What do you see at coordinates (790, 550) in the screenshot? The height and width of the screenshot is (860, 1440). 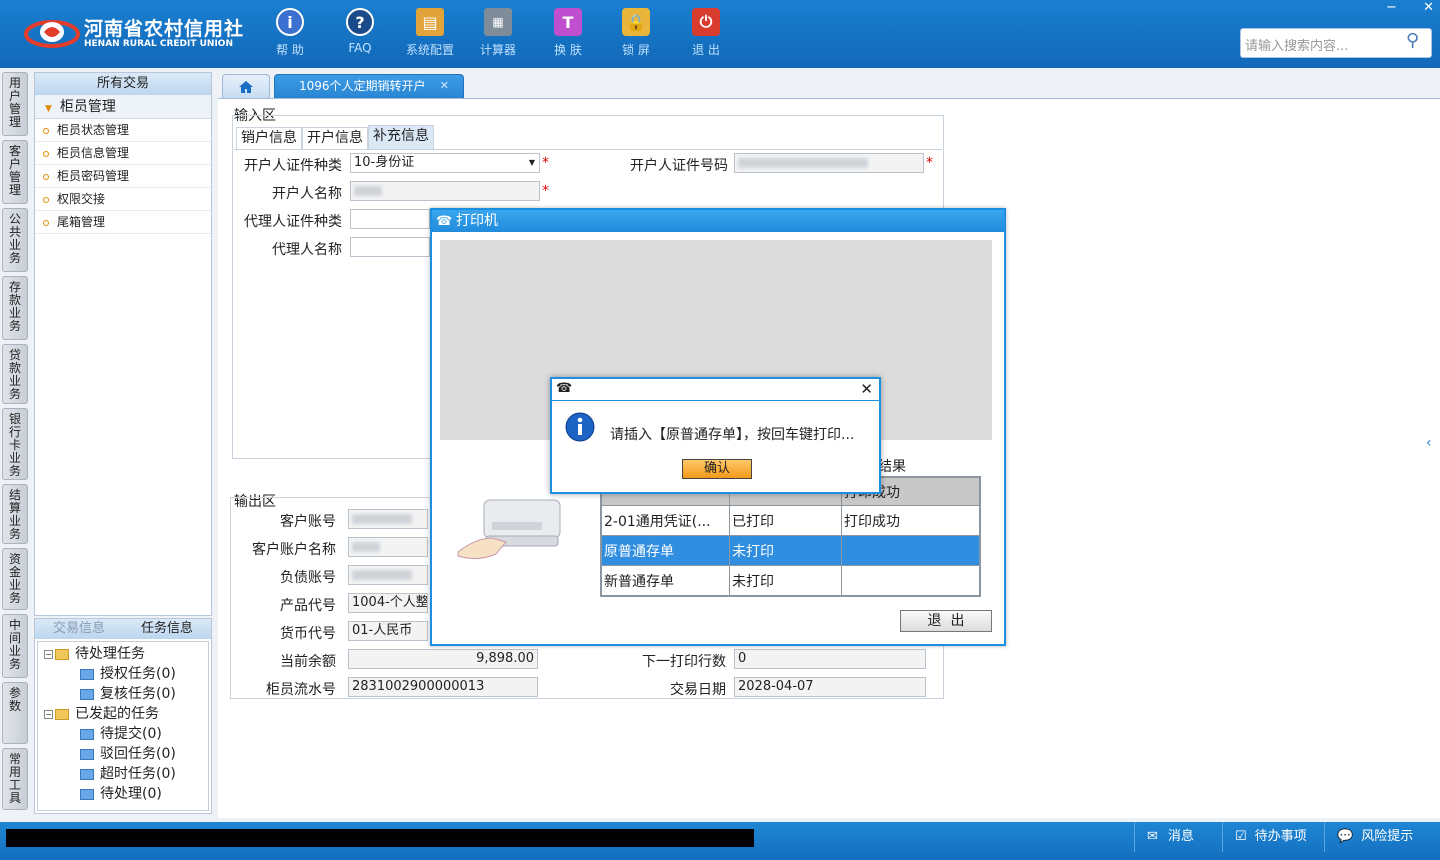 I see `table-row-selected: 原普通存单 未打印` at bounding box center [790, 550].